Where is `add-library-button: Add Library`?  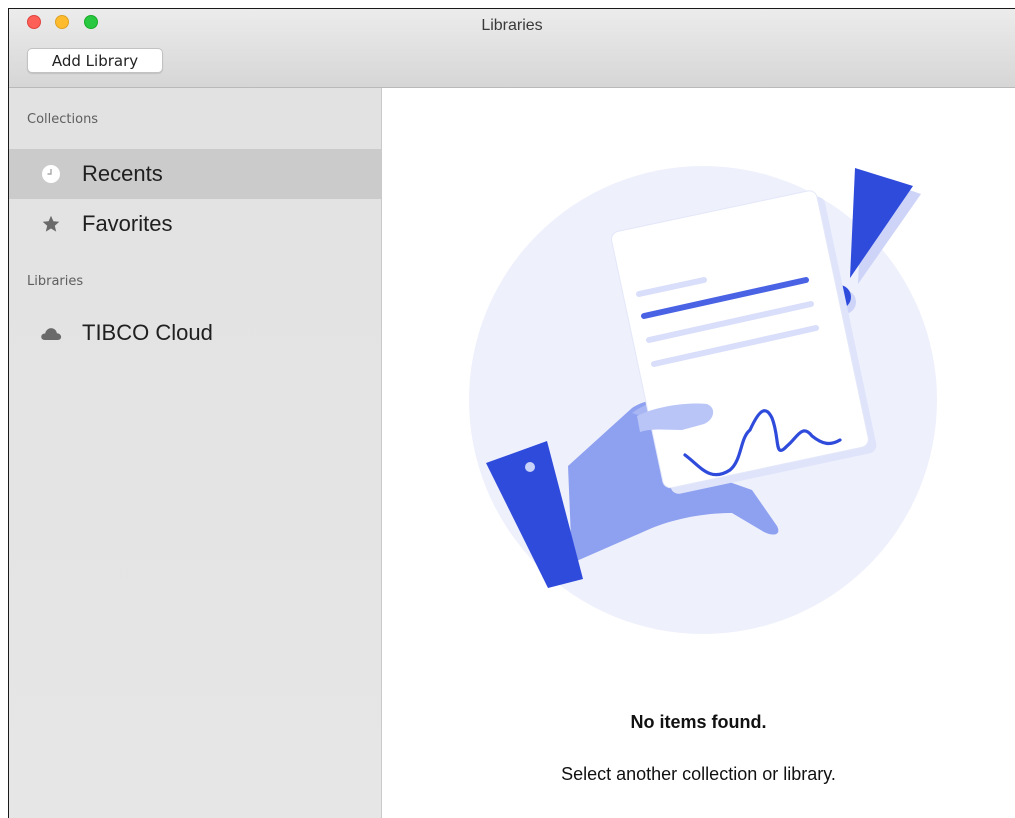
add-library-button: Add Library is located at coordinates (95, 60).